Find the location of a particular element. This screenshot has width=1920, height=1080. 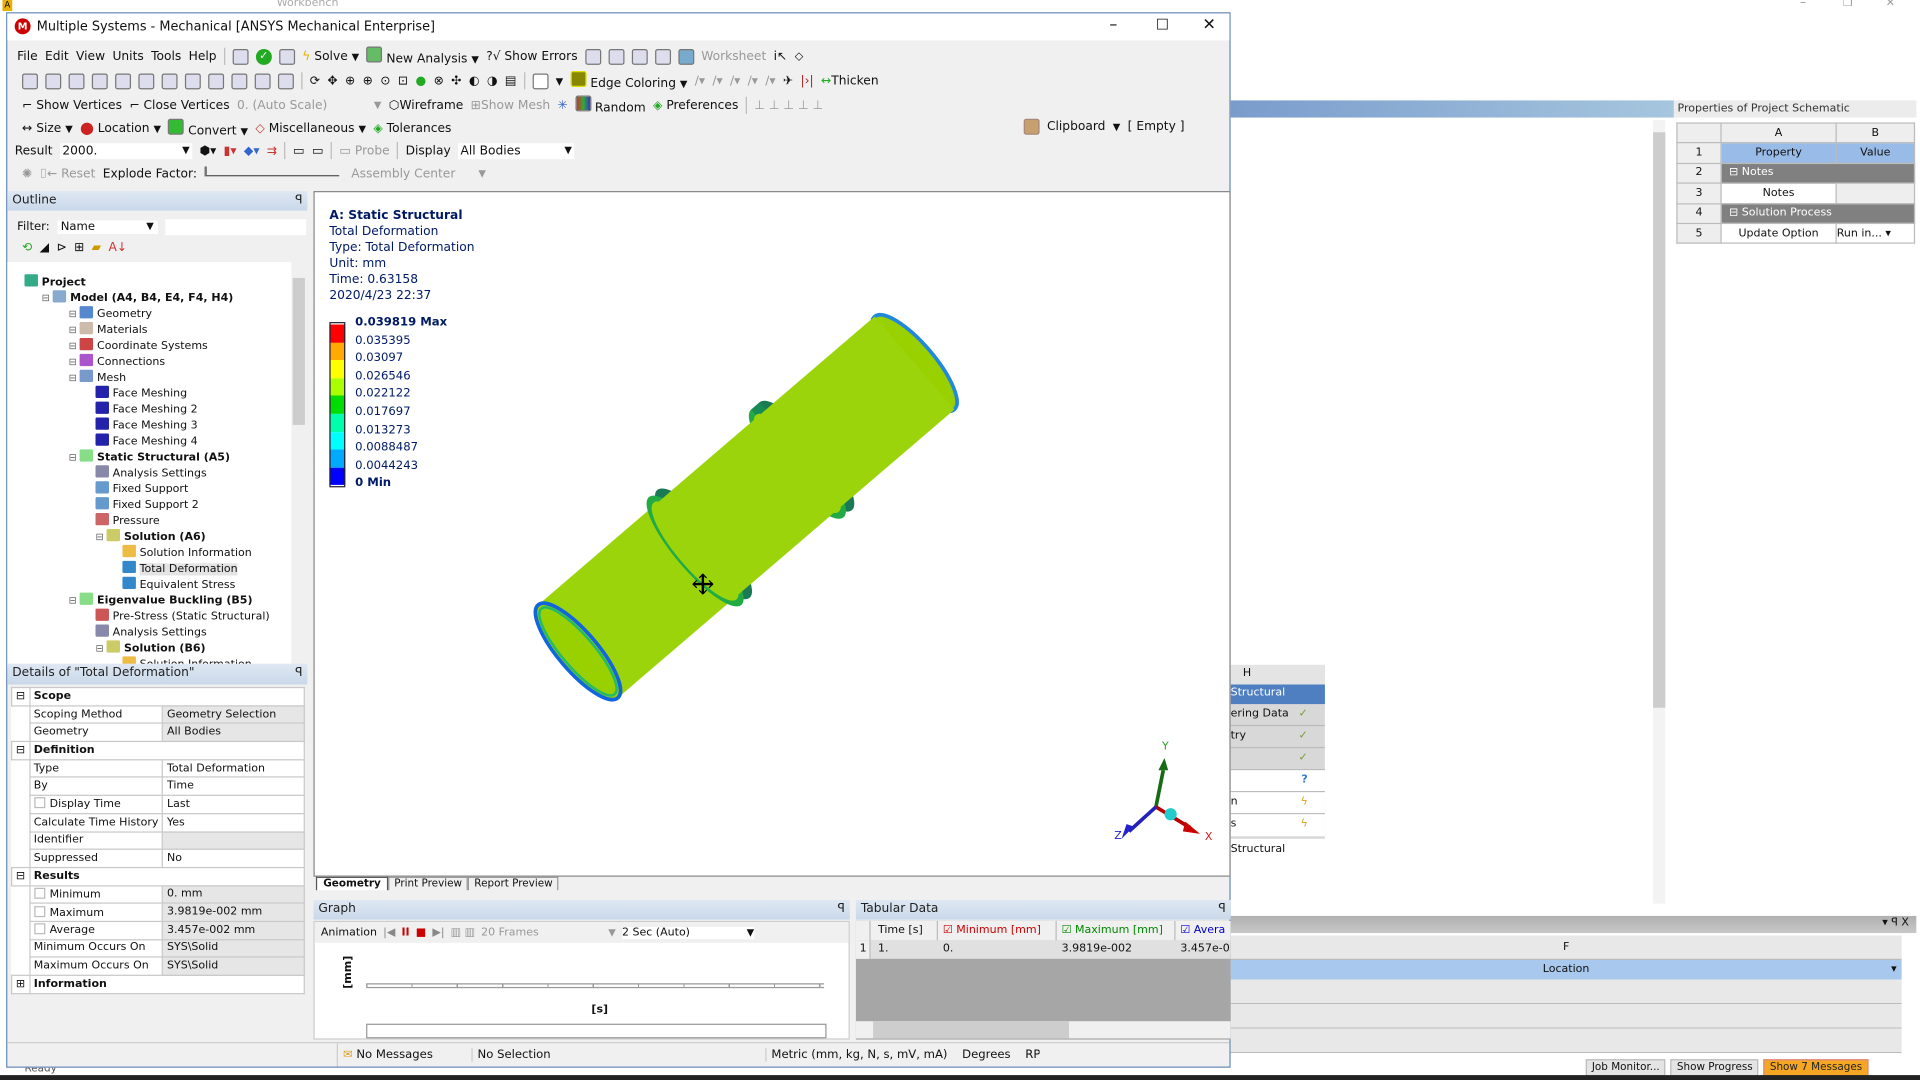

zoom-fit-icon: ⊙ is located at coordinates (385, 80).